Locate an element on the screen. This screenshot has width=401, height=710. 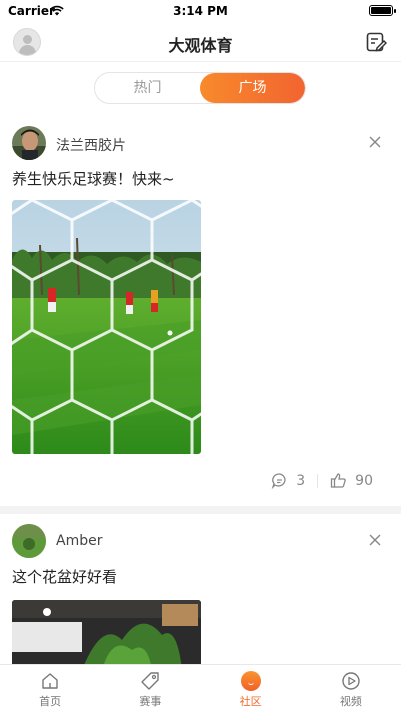
tab-square: 广场 is located at coordinates (252, 88).